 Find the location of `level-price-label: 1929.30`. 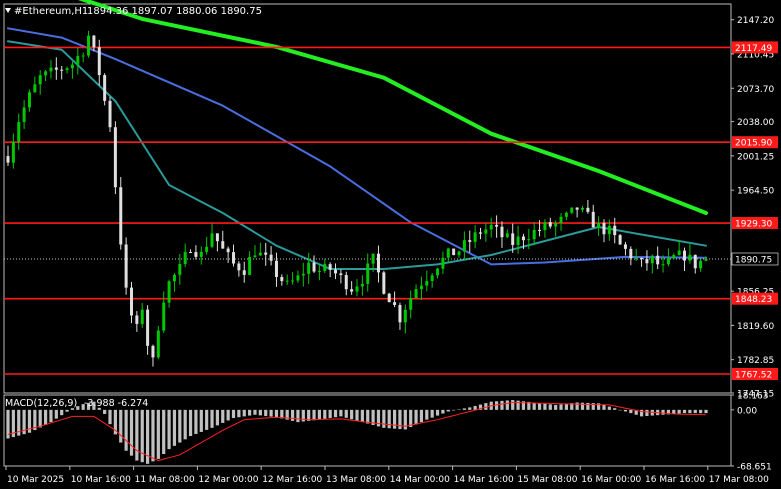

level-price-label: 1929.30 is located at coordinates (753, 225).